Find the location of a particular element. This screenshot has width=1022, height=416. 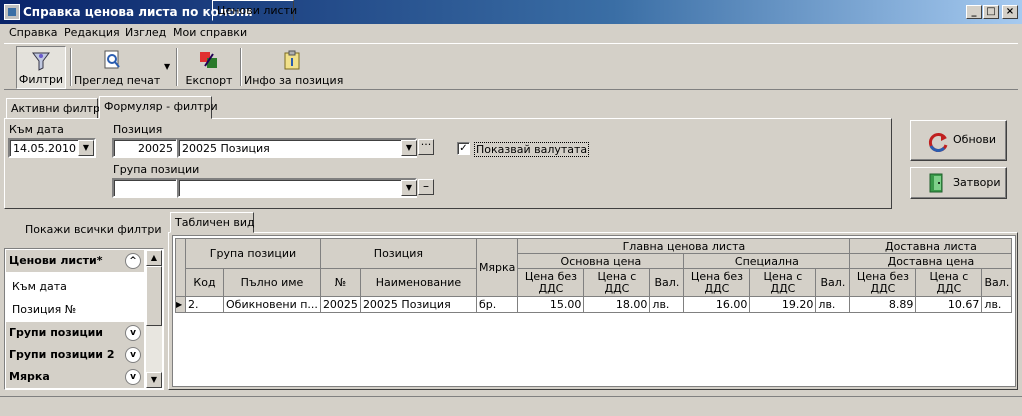

minimize-button: _ is located at coordinates (974, 12).